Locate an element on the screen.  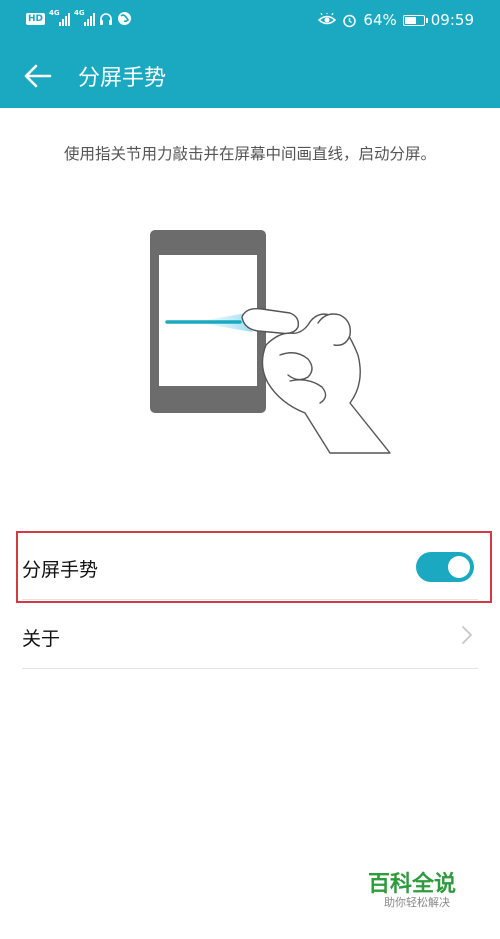
signal-1-icon: 4G is located at coordinates (60, 17).